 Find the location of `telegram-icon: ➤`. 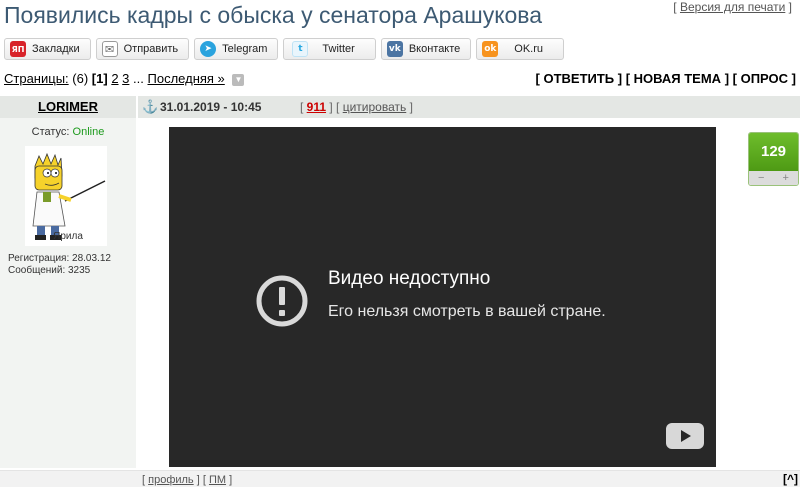

telegram-icon: ➤ is located at coordinates (208, 49).